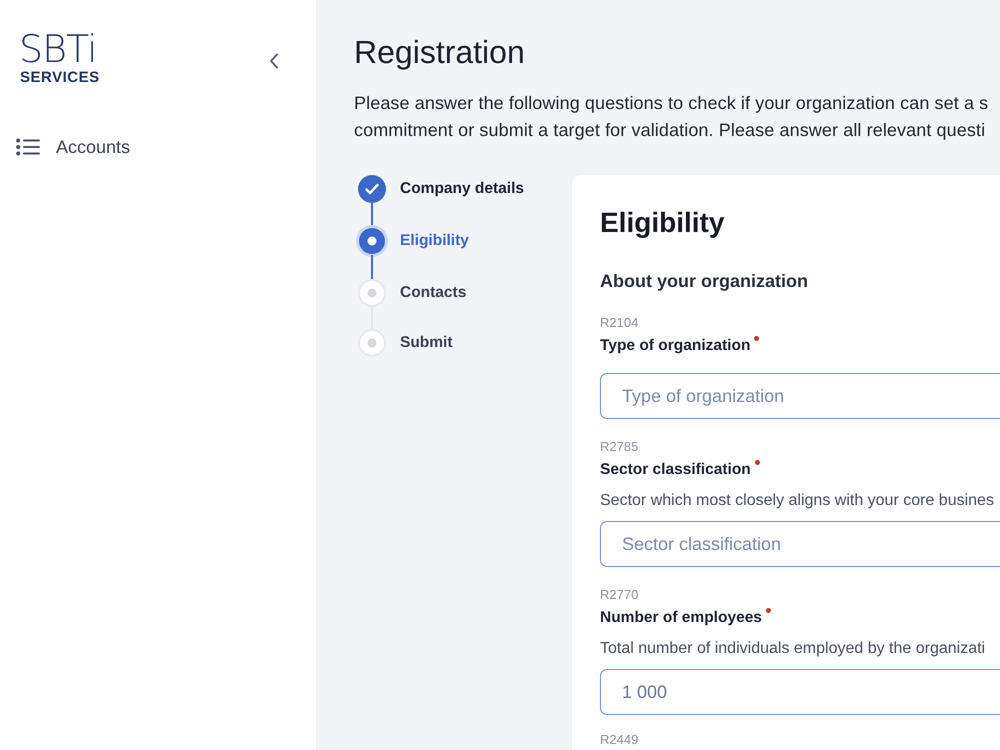 Image resolution: width=1000 pixels, height=750 pixels. What do you see at coordinates (158, 147) in the screenshot?
I see `nav-item: Accounts` at bounding box center [158, 147].